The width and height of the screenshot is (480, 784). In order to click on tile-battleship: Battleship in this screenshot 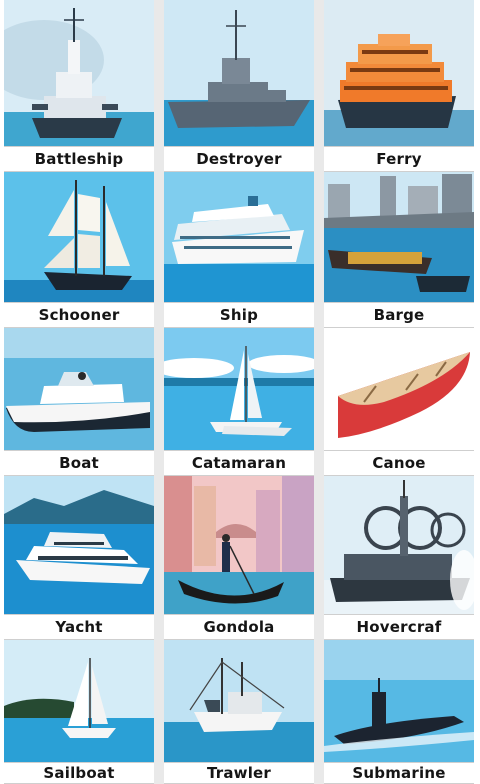, I will do `click(79, 86)`.